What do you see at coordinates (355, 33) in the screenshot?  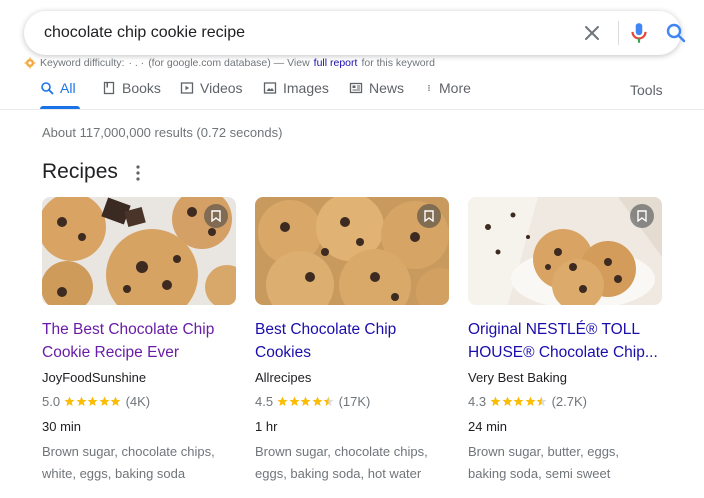 I see `search-bar: chocolate chip cookie recipe` at bounding box center [355, 33].